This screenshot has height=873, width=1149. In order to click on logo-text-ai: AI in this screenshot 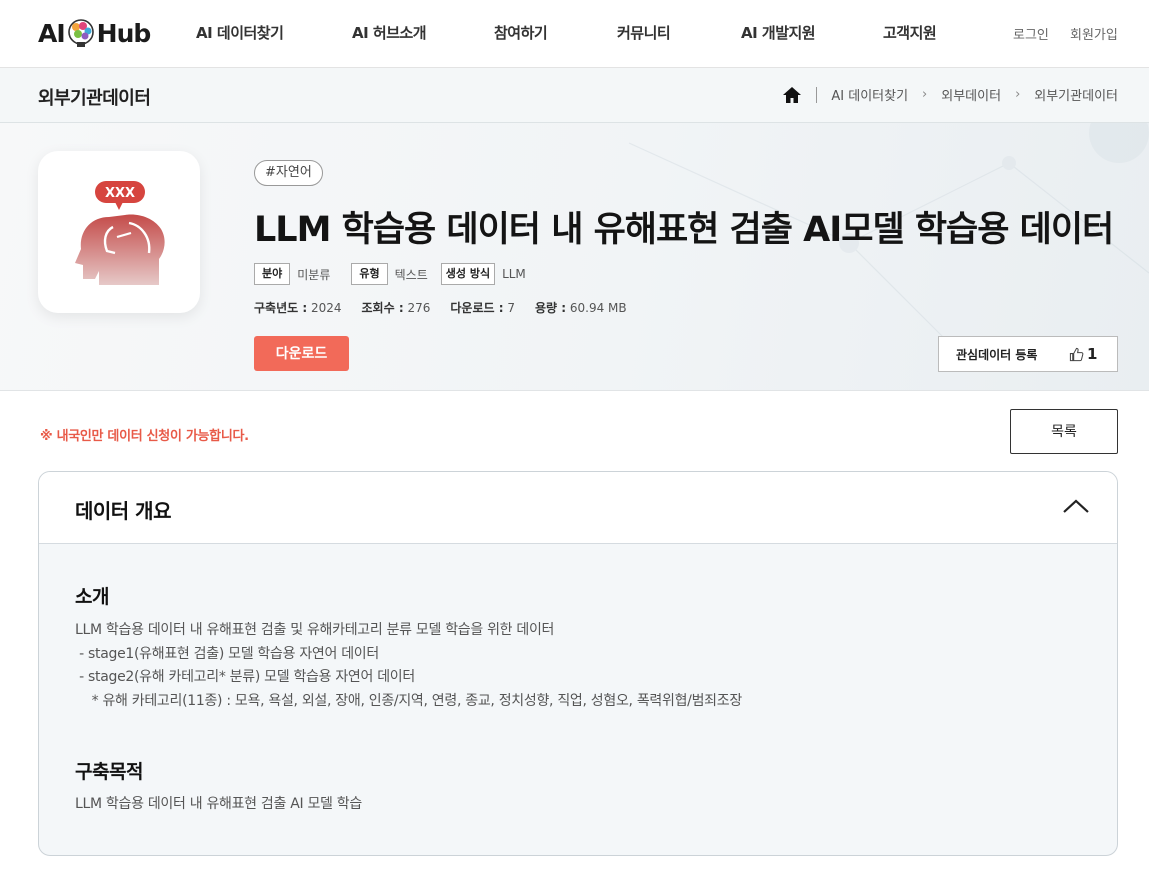, I will do `click(52, 33)`.